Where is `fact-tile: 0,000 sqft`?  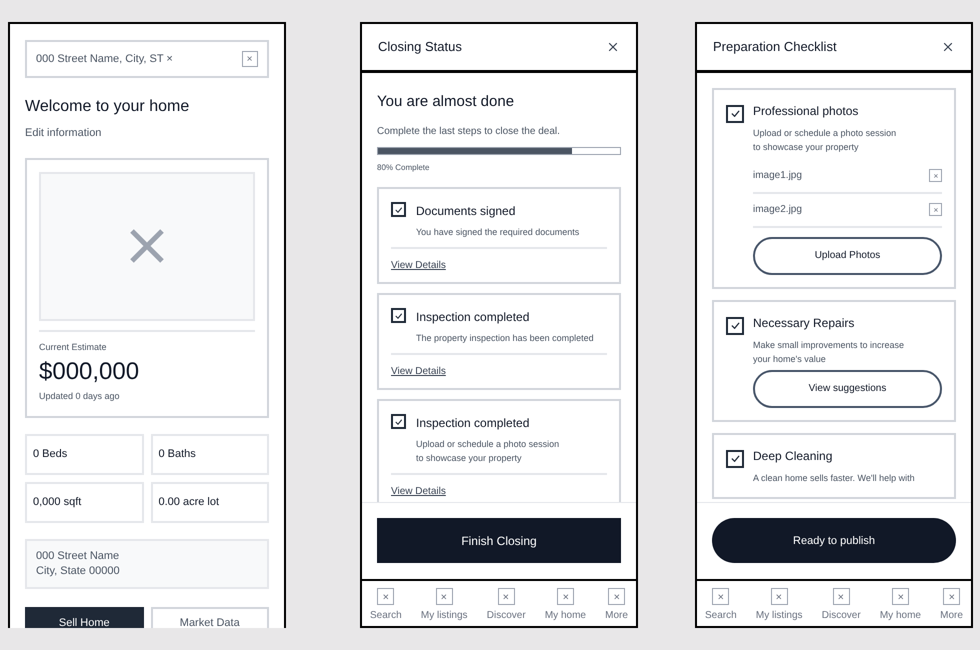
fact-tile: 0,000 sqft is located at coordinates (84, 502).